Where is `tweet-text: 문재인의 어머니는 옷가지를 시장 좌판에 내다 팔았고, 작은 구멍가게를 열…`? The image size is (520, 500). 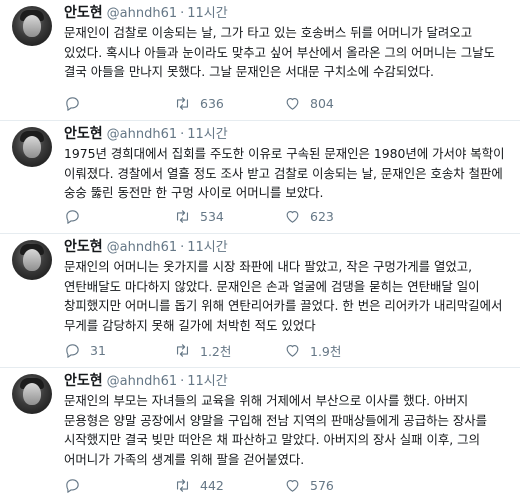
tweet-text: 문재인의 어머니는 옷가지를 시장 좌판에 내다 팔았고, 작은 구멍가게를 열… is located at coordinates (283, 296).